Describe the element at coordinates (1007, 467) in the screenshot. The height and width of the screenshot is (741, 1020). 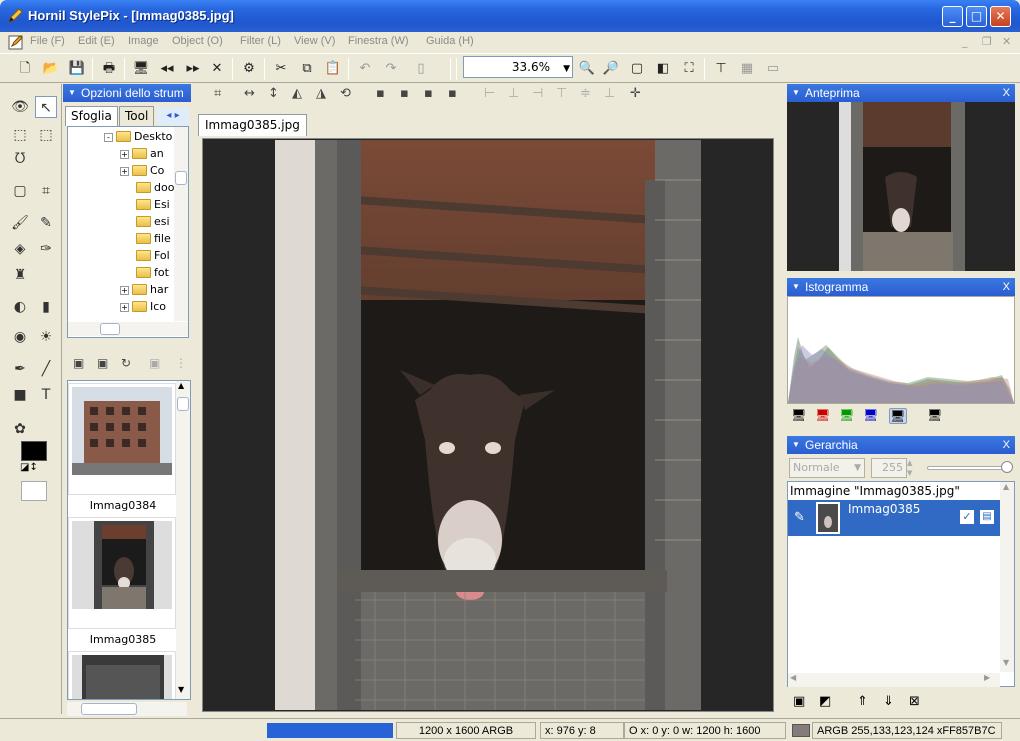
I see `opacity-slider-knob` at that location.